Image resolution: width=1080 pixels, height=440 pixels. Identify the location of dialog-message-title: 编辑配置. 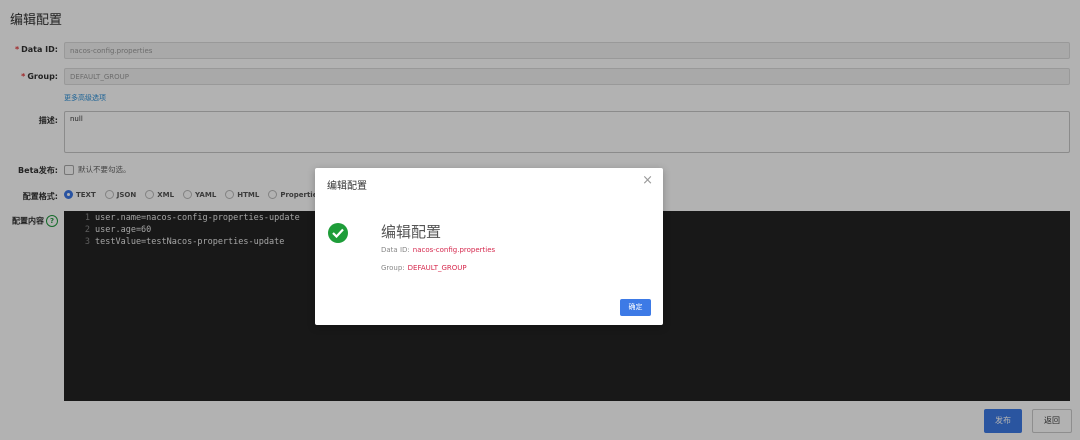
(411, 232).